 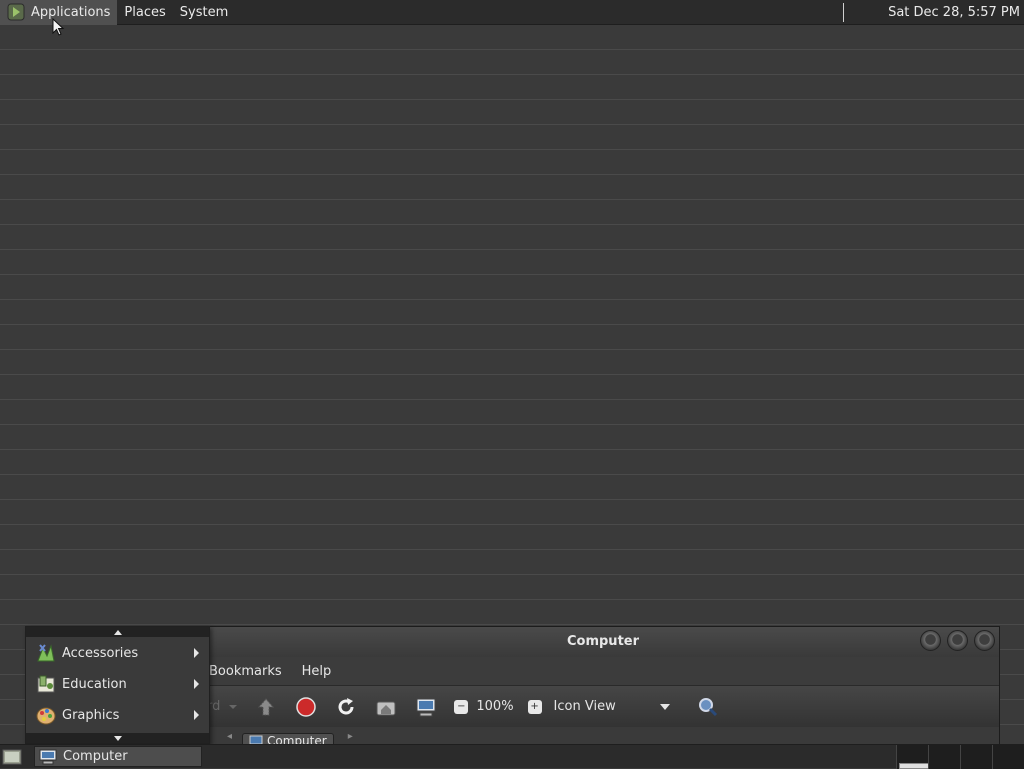 I want to click on taskbar-button-computer: Computer, so click(x=118, y=756).